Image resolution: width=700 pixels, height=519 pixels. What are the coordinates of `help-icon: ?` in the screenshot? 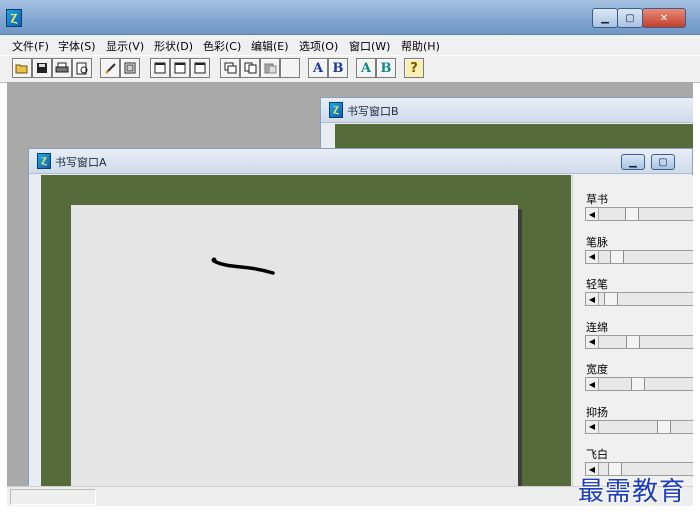 It's located at (414, 68).